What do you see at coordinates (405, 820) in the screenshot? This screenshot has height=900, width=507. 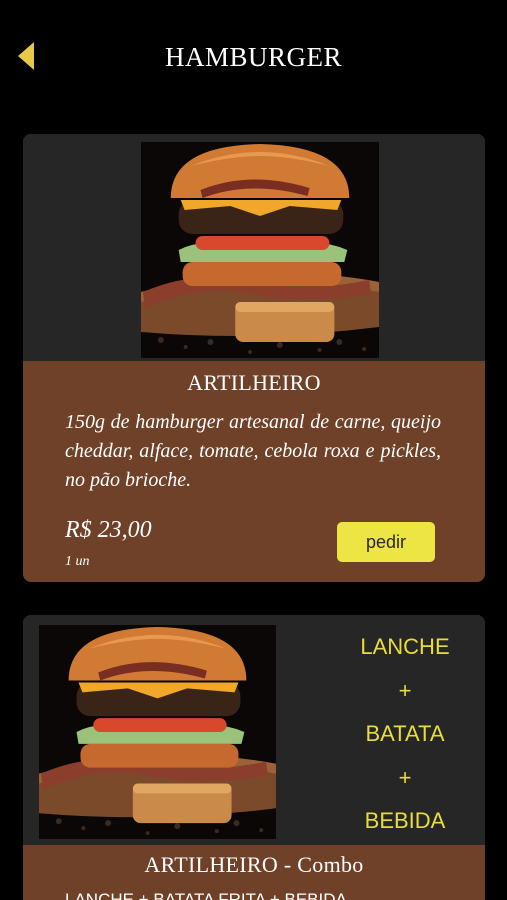 I see `combo-line: BEBIDA` at bounding box center [405, 820].